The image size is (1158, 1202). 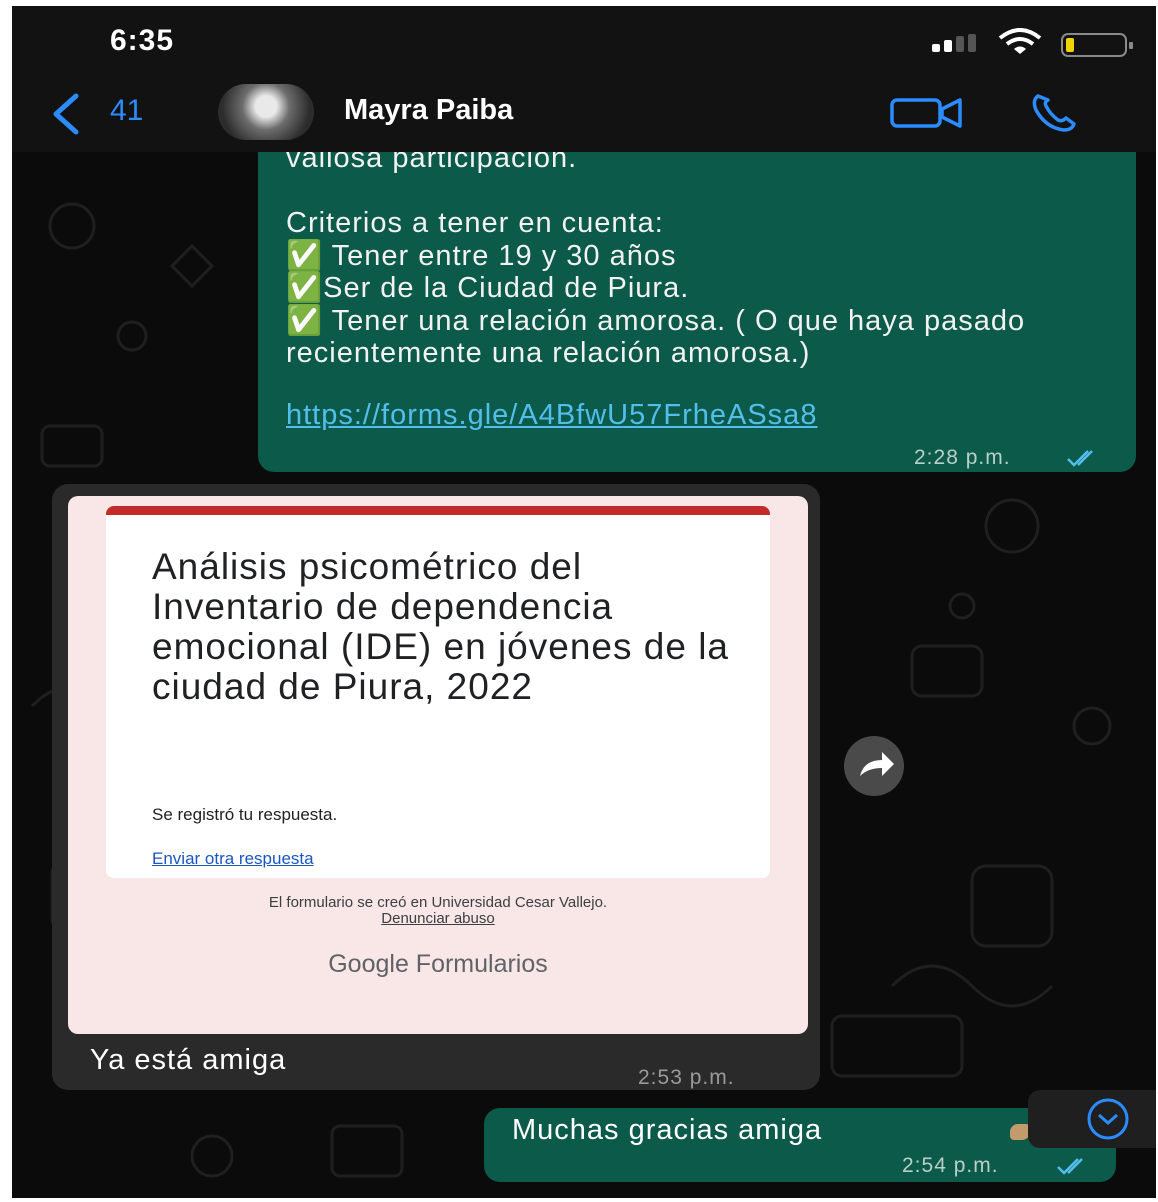 I want to click on chat-header: 41 Mayra Paiba, so click(x=584, y=114).